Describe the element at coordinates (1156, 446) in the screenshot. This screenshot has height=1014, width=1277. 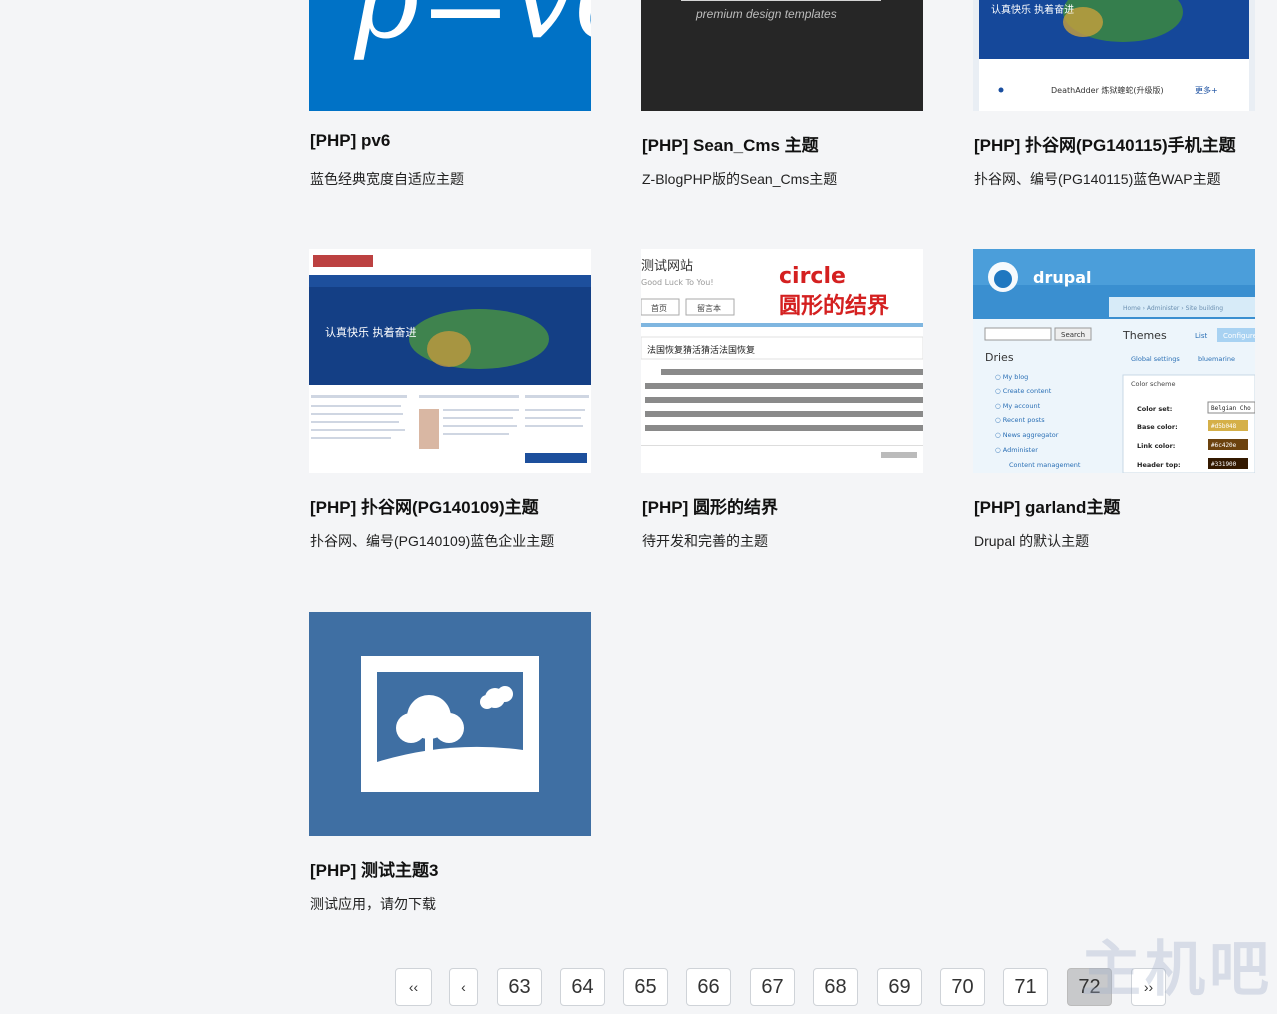
I see `scheme-row-label: Link color:` at that location.